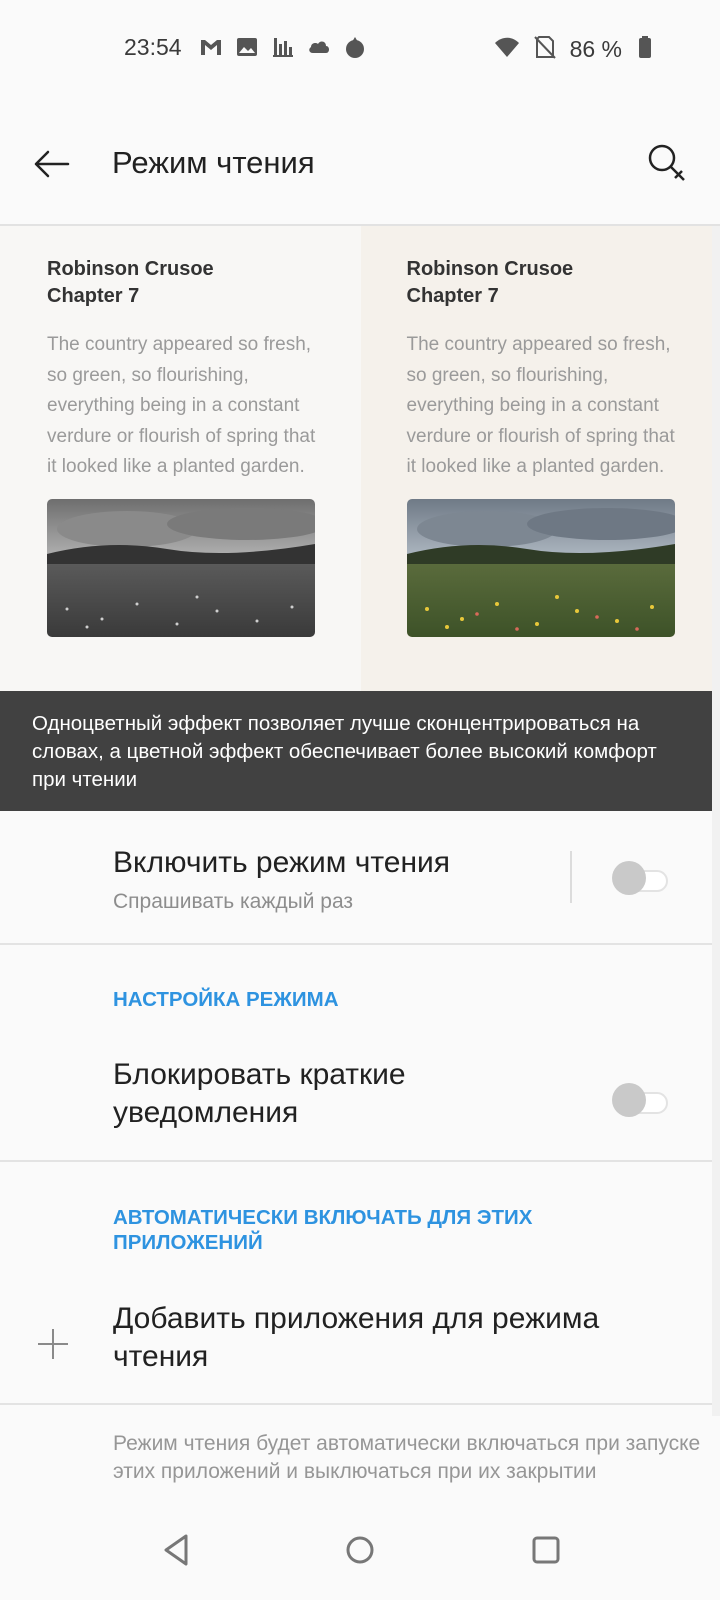  What do you see at coordinates (490, 269) in the screenshot?
I see `color-heading-line1: Robinson Crusoe` at bounding box center [490, 269].